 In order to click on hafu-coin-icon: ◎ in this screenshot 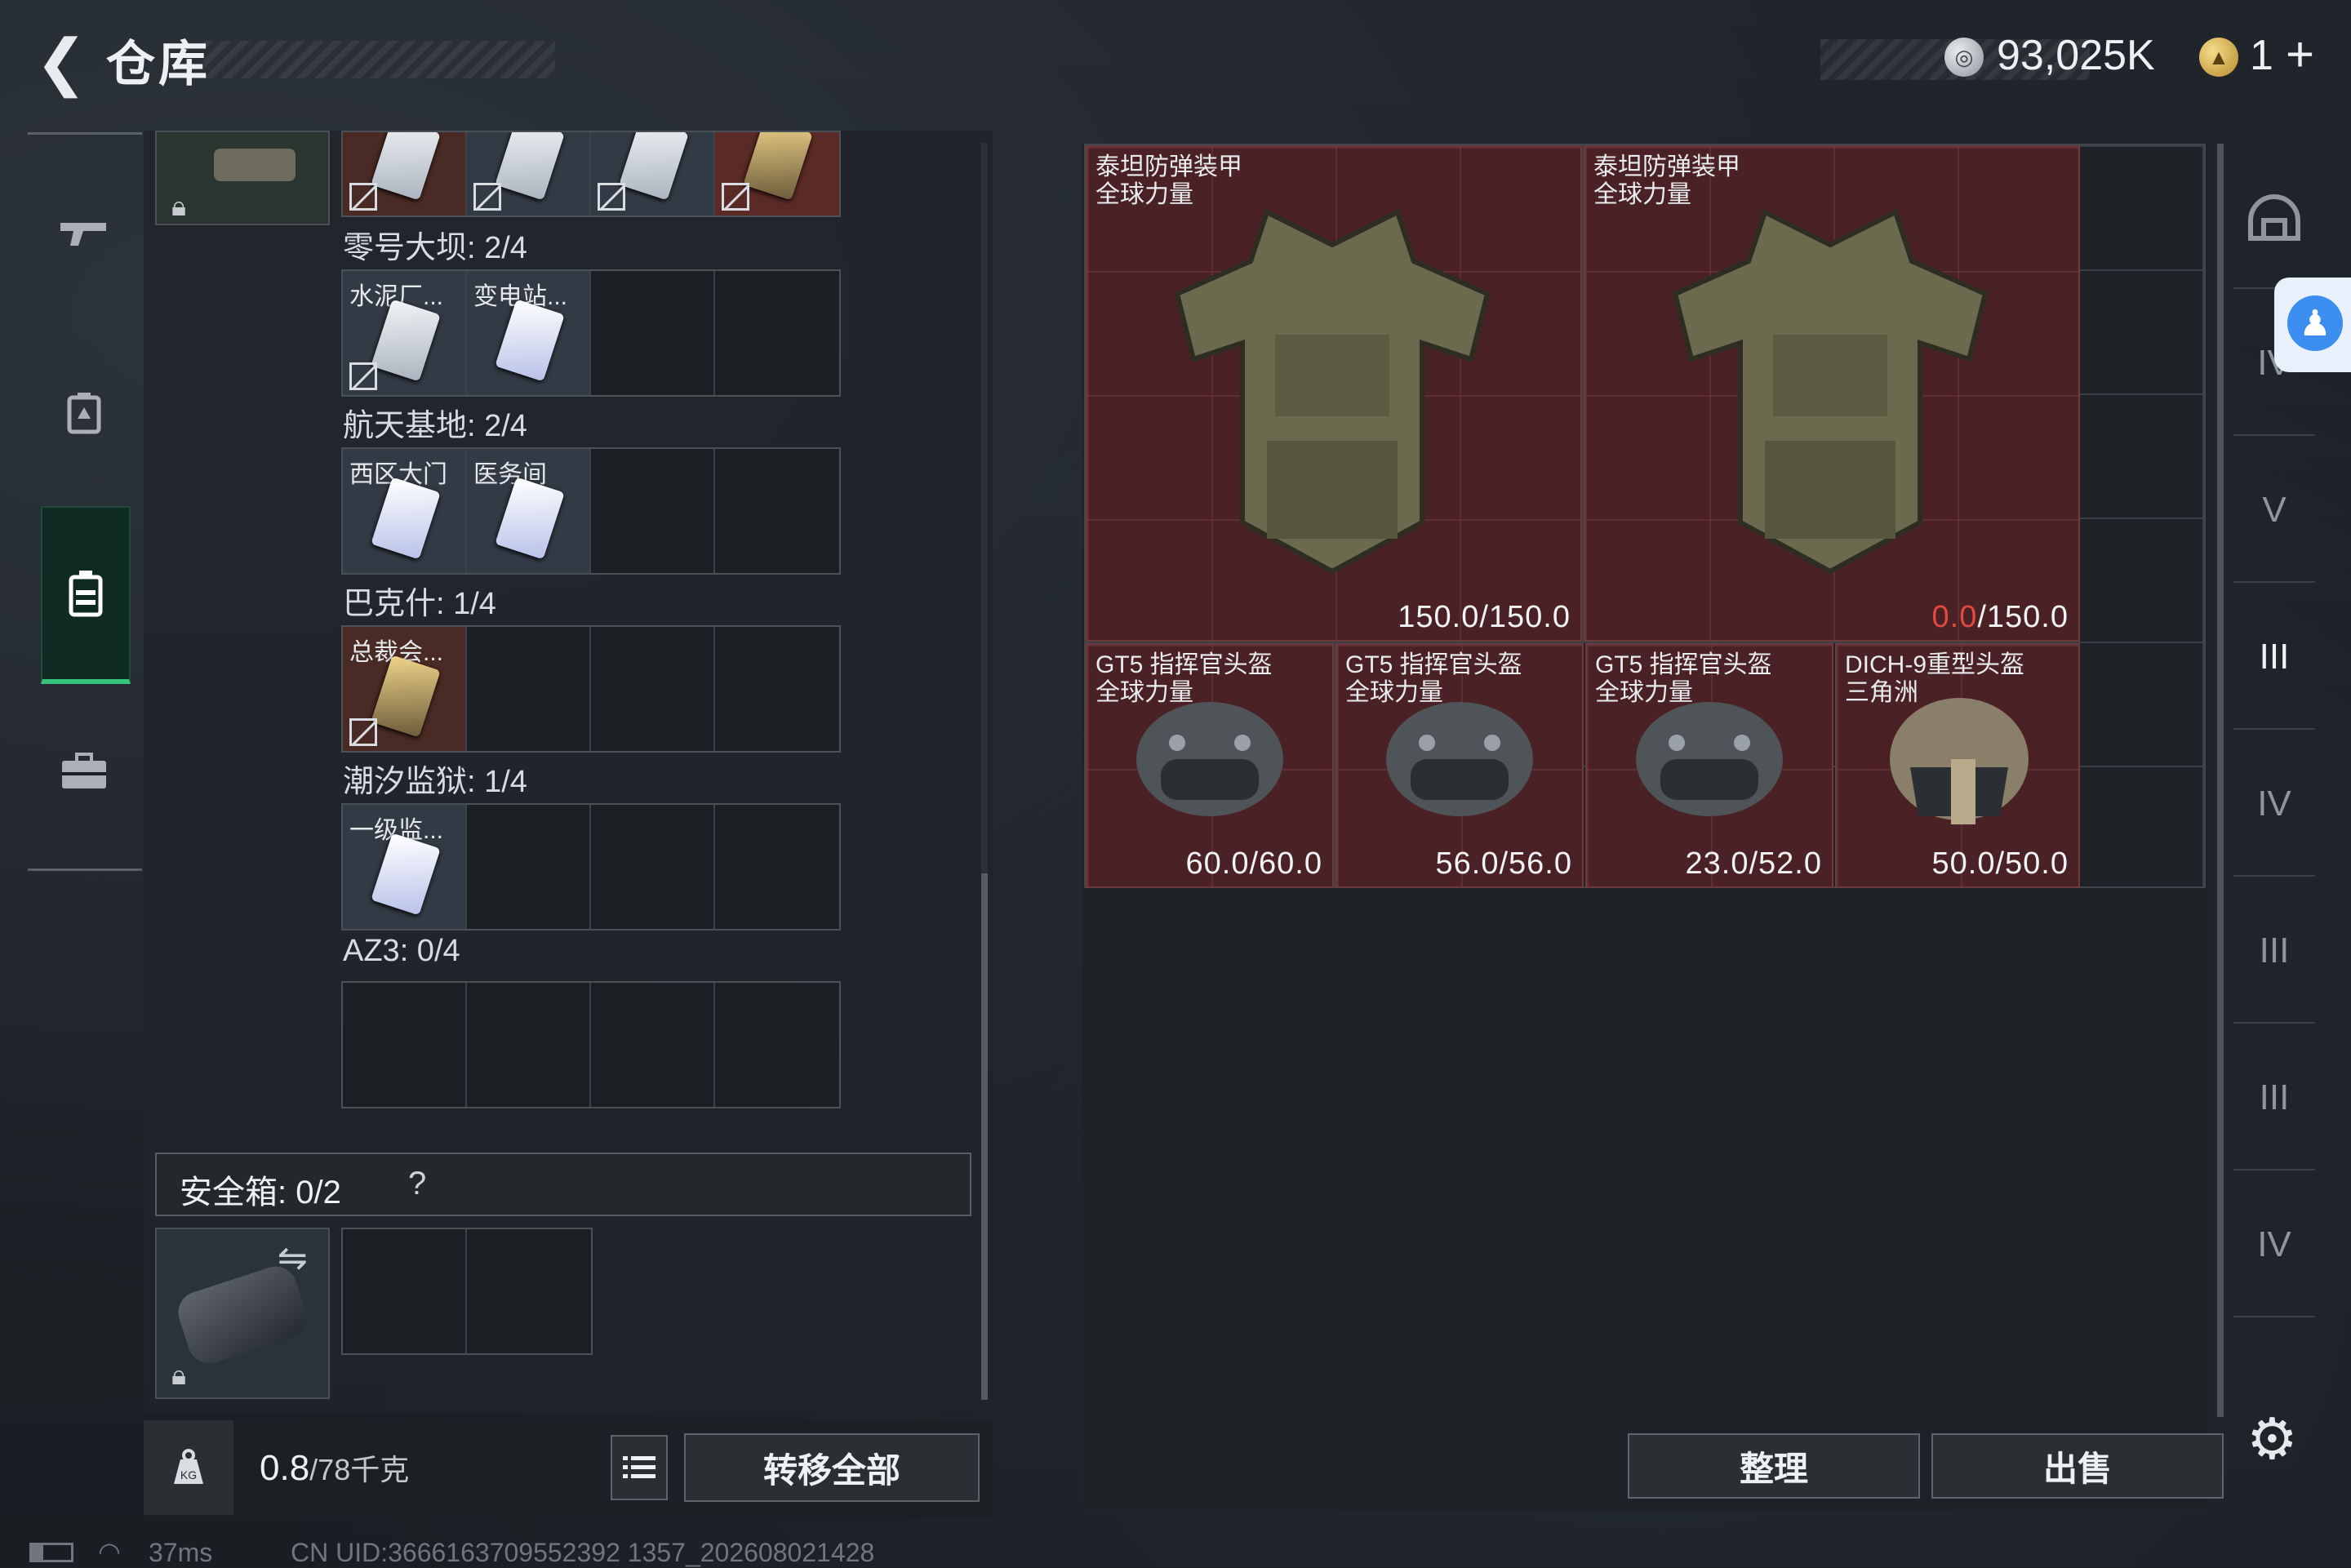, I will do `click(1964, 58)`.